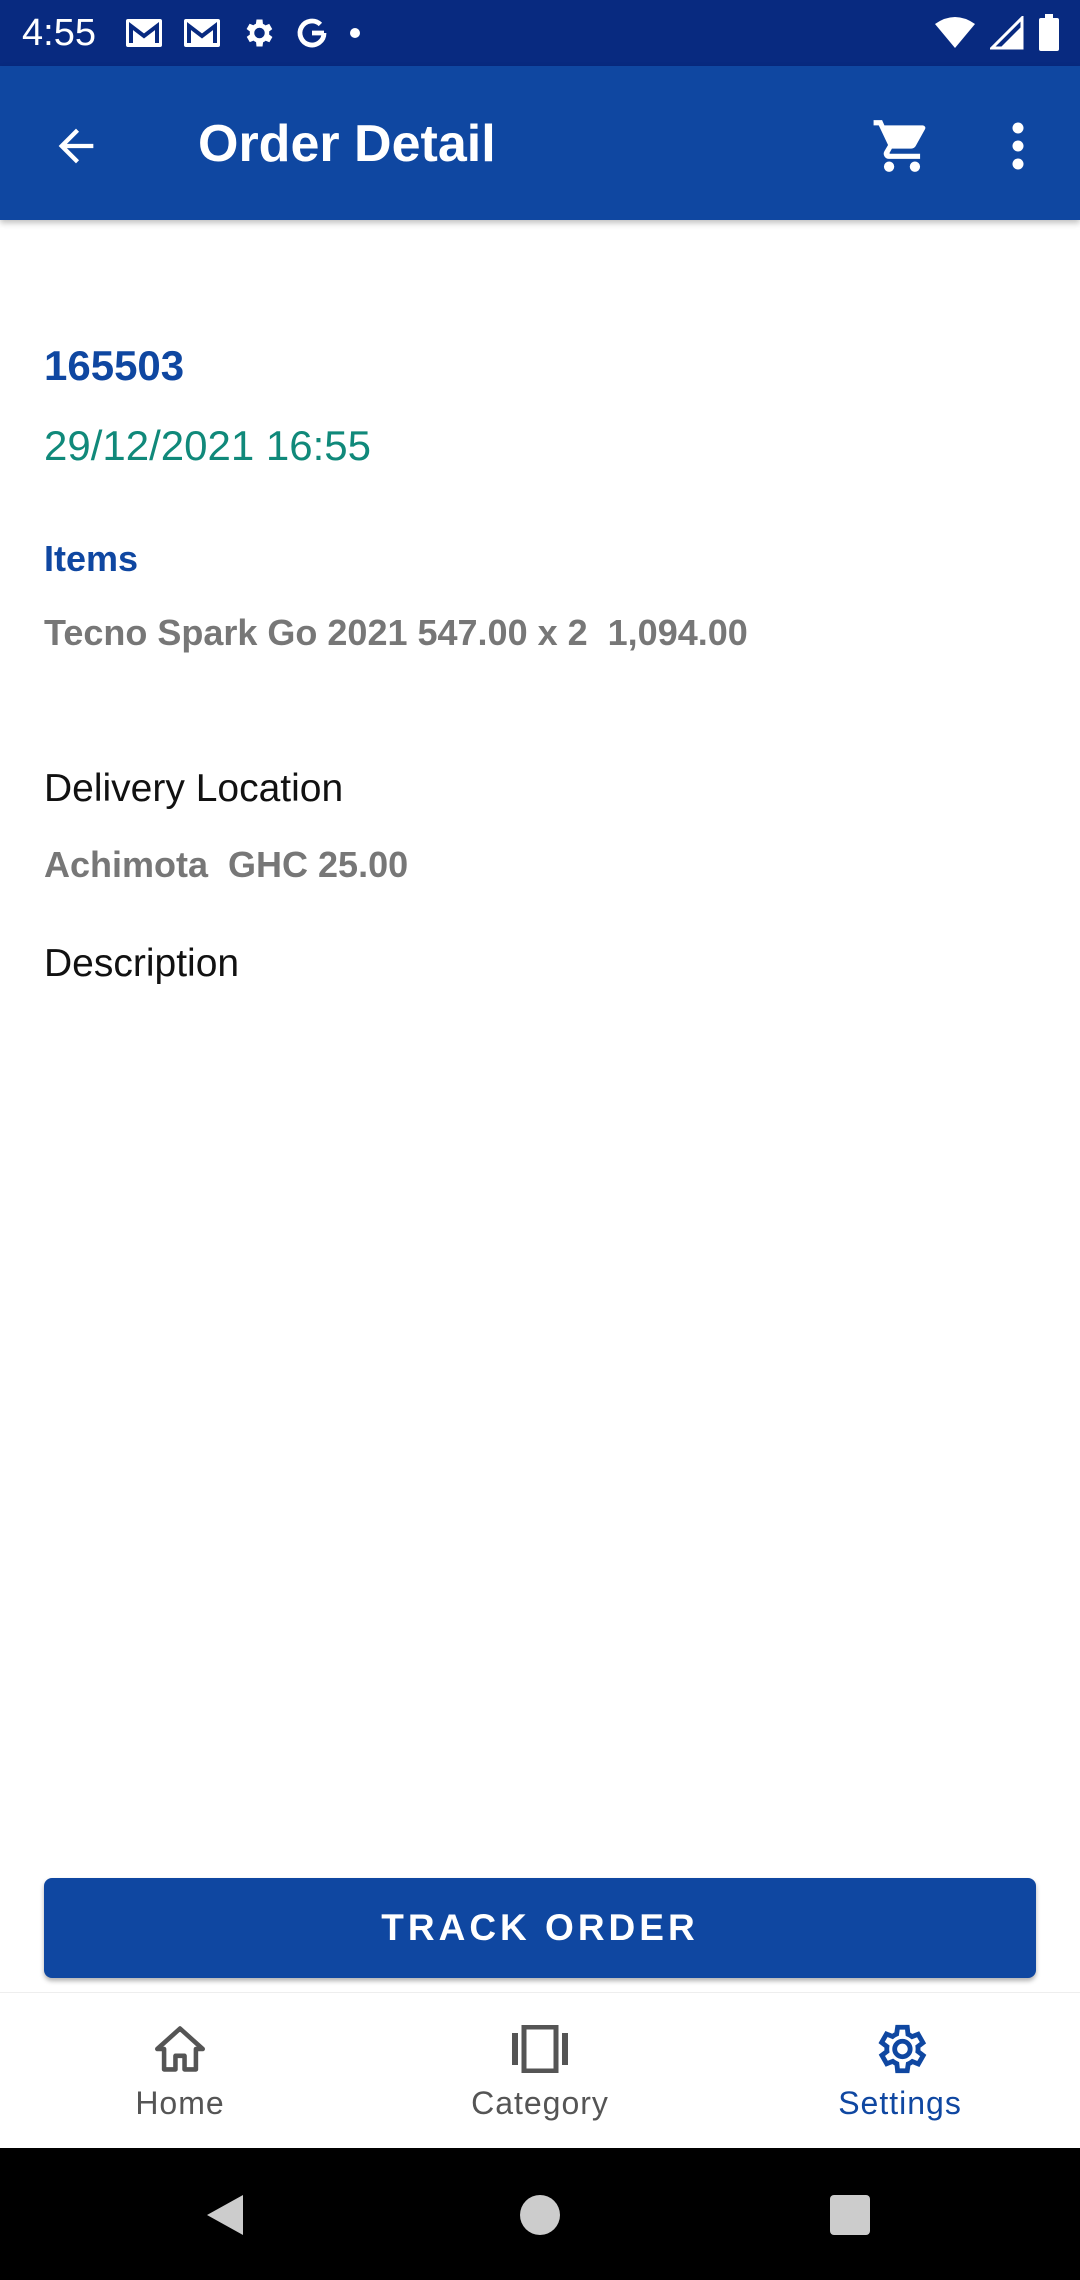 The width and height of the screenshot is (1080, 2280). I want to click on status-time: 4:55, so click(59, 33).